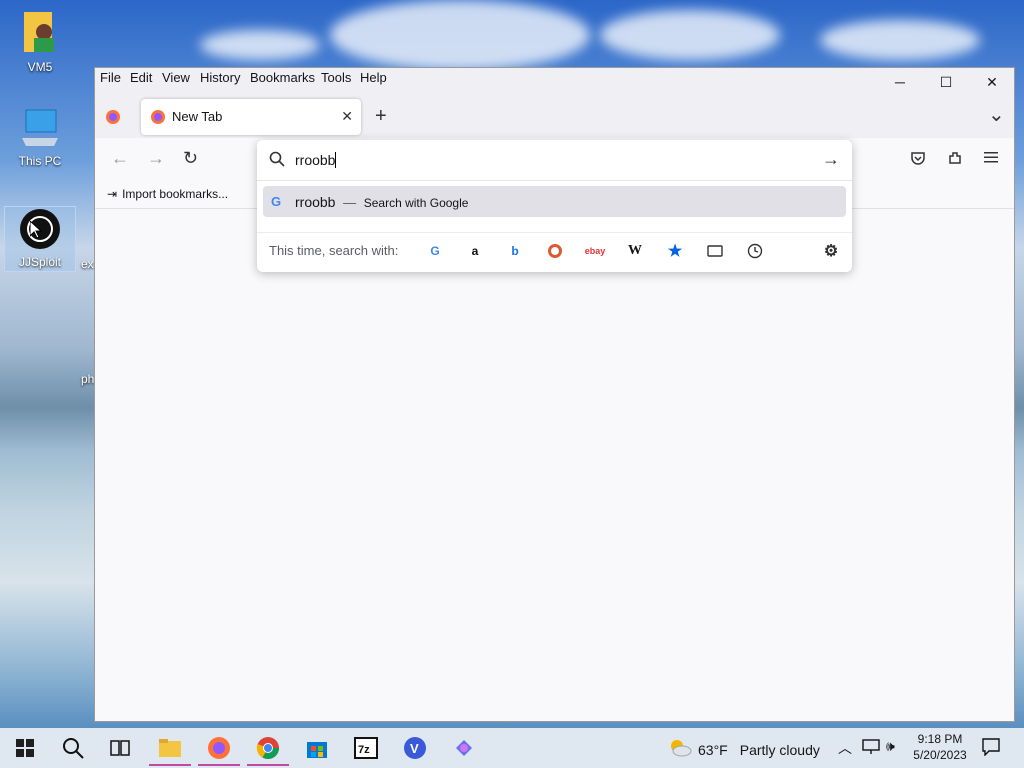  What do you see at coordinates (40, 262) in the screenshot?
I see `desktop-icon-label: JJSploit` at bounding box center [40, 262].